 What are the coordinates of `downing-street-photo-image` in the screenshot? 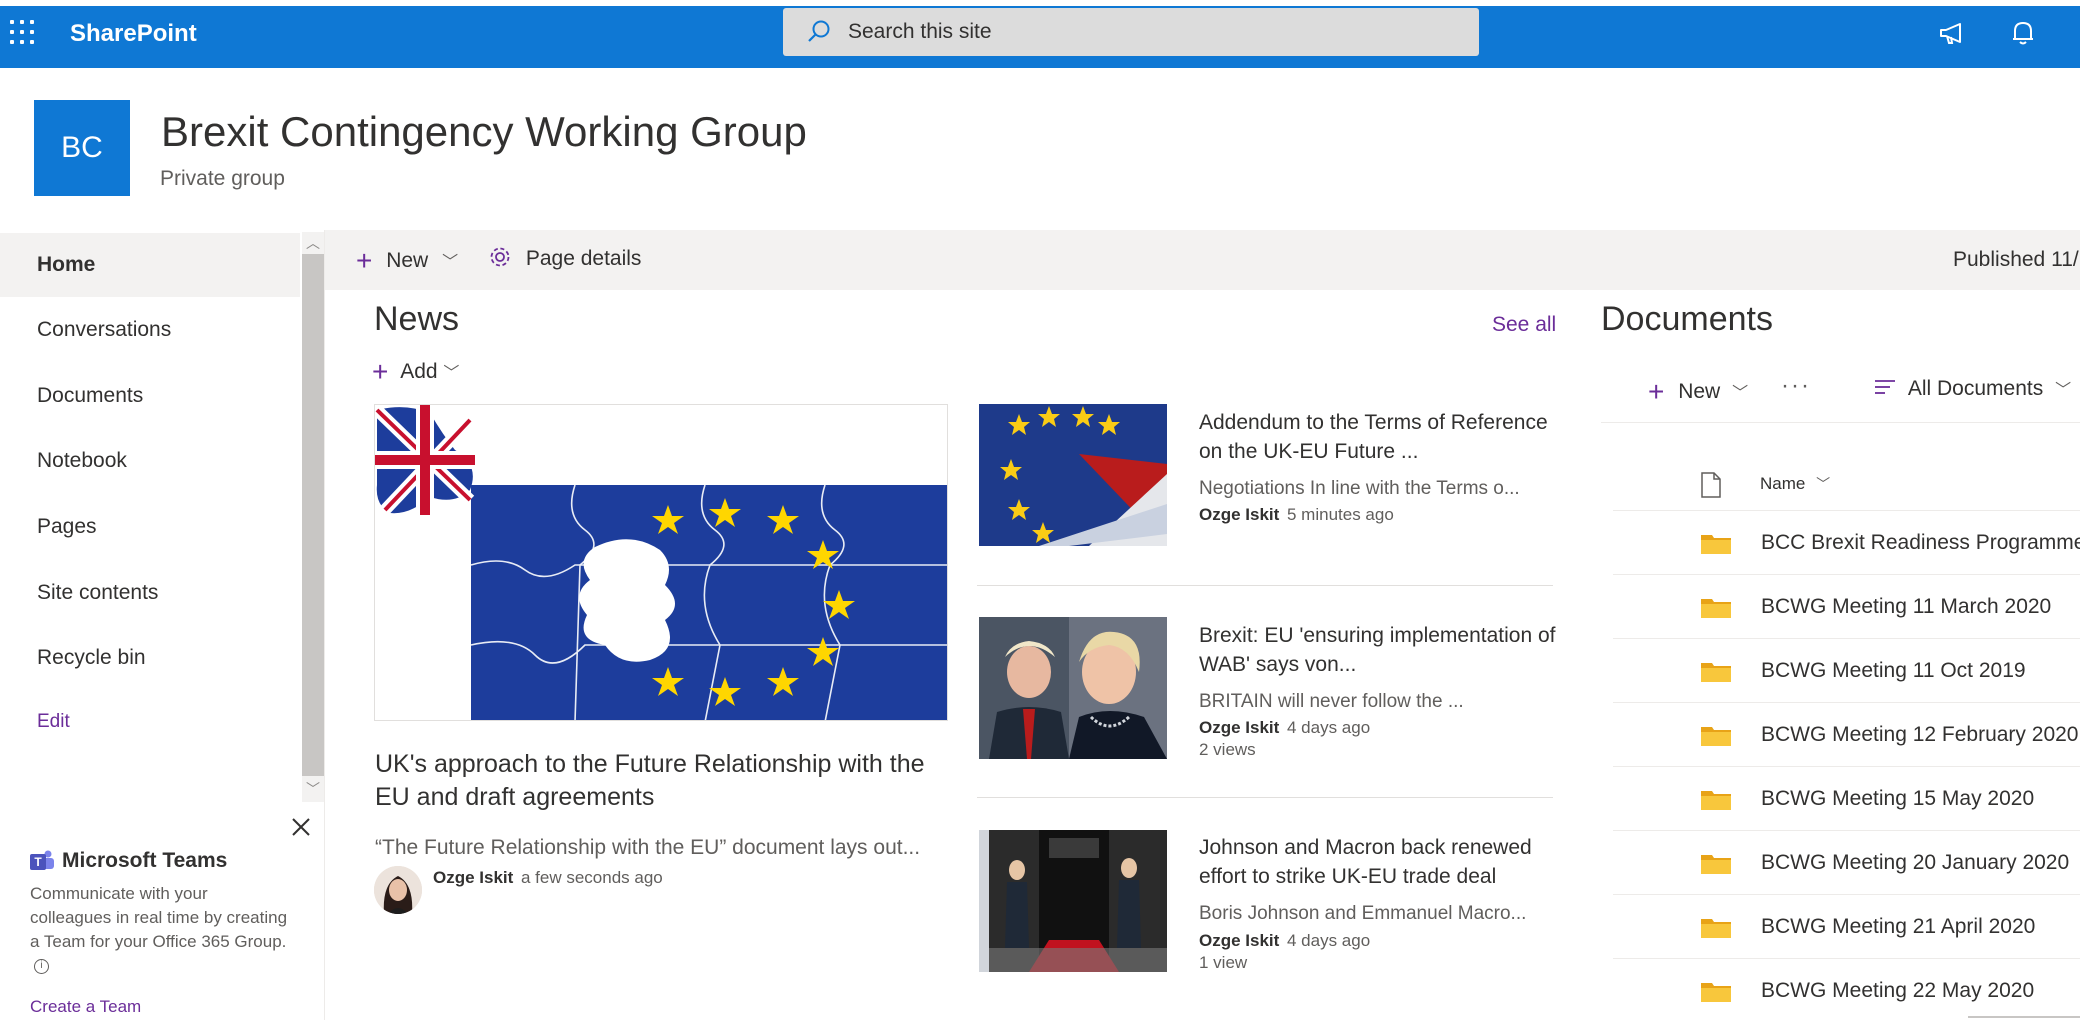 It's located at (1073, 901).